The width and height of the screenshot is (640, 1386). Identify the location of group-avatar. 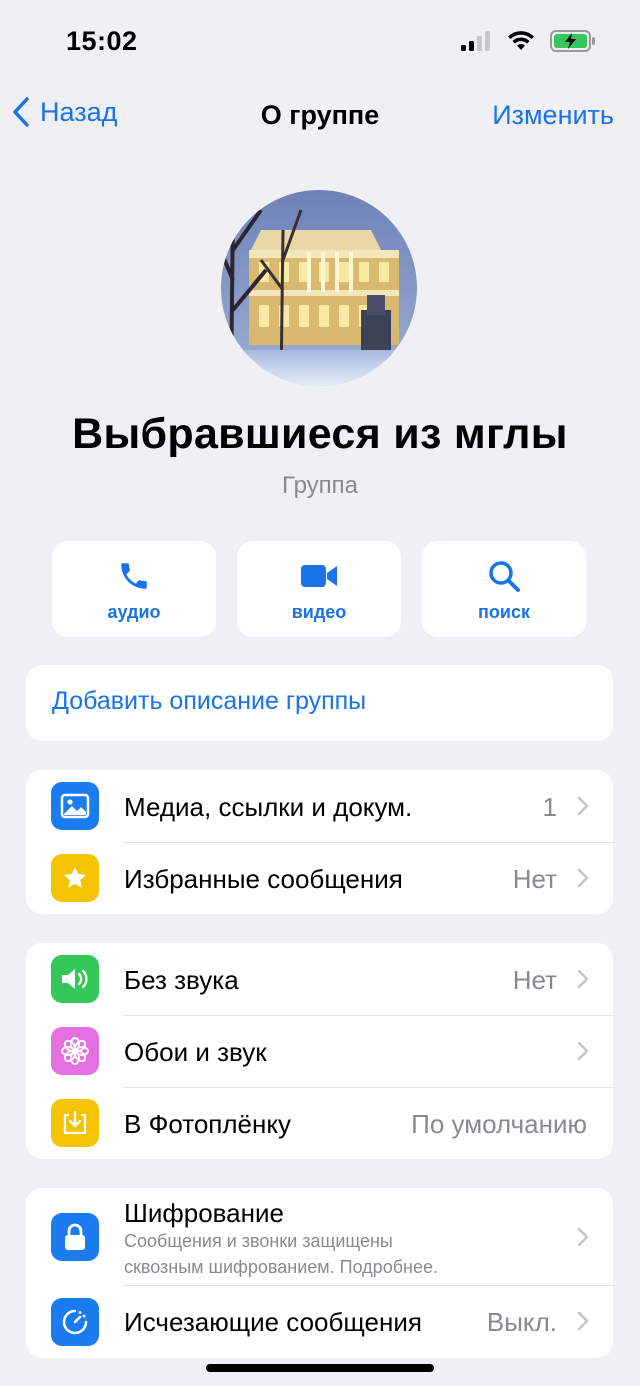
(319, 288).